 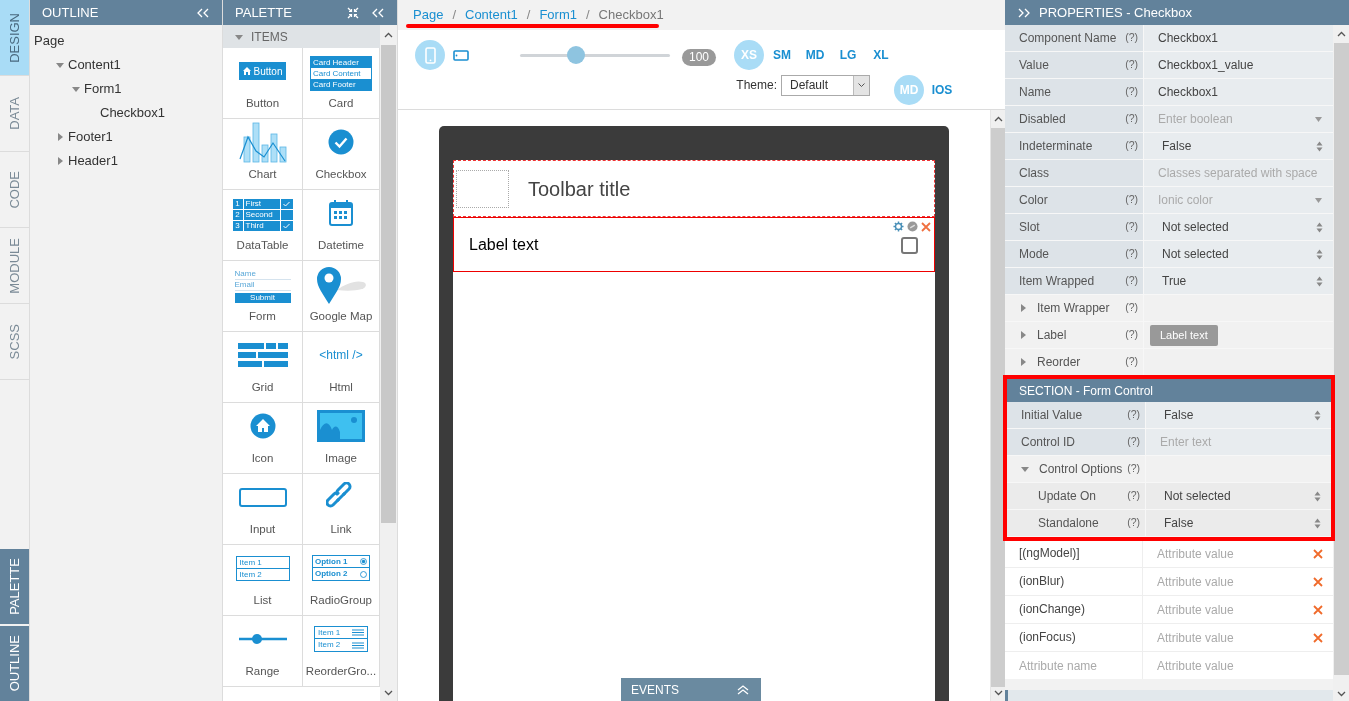 I want to click on text-field: Checkbox1_value, so click(x=1238, y=65).